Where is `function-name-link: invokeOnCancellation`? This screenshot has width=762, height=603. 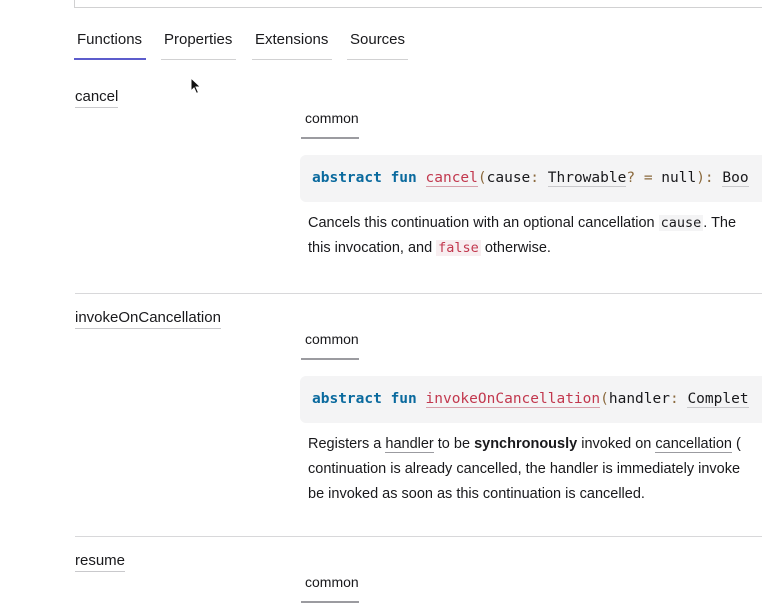
function-name-link: invokeOnCancellation is located at coordinates (513, 399).